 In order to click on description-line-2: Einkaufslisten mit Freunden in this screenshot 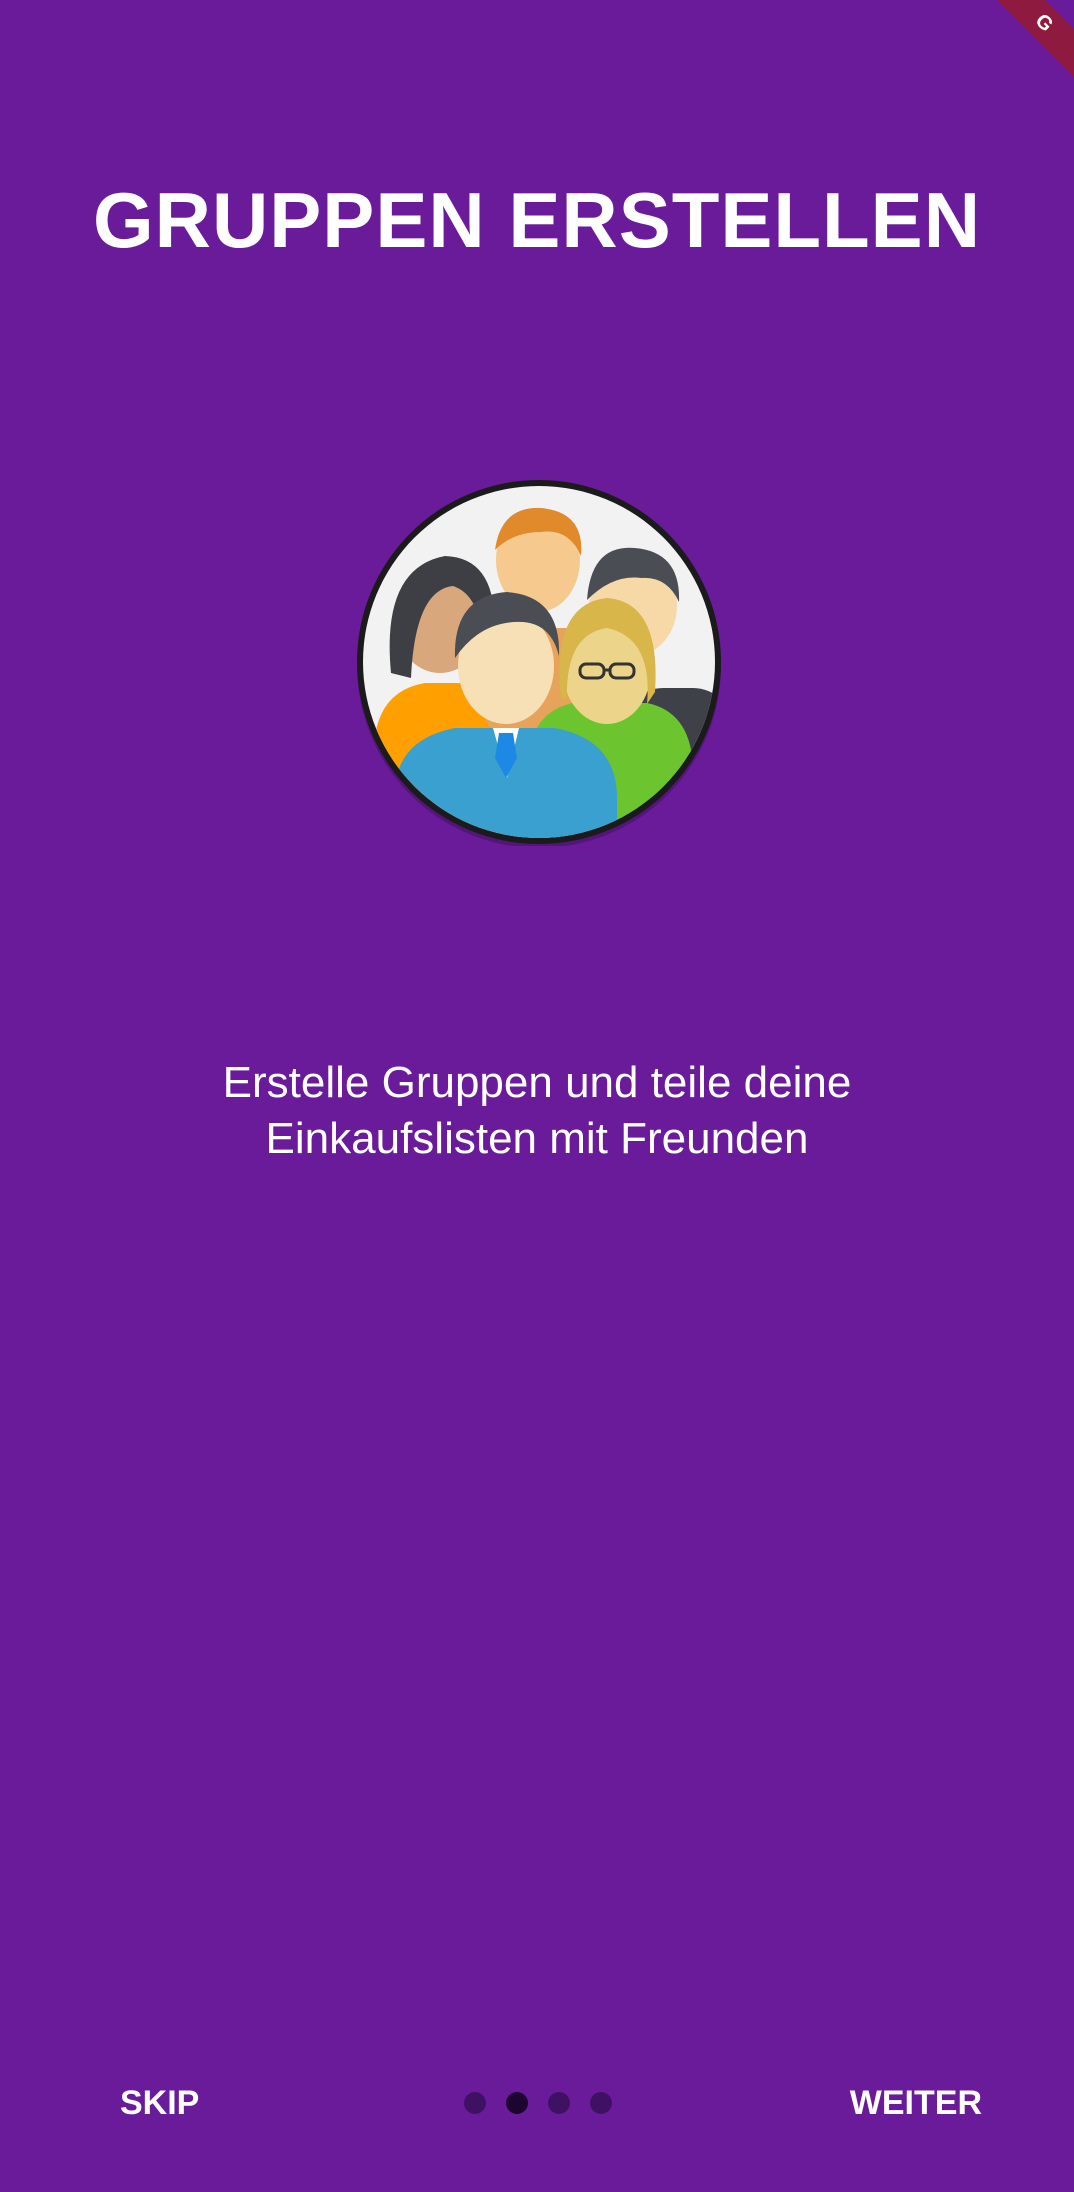, I will do `click(537, 1138)`.